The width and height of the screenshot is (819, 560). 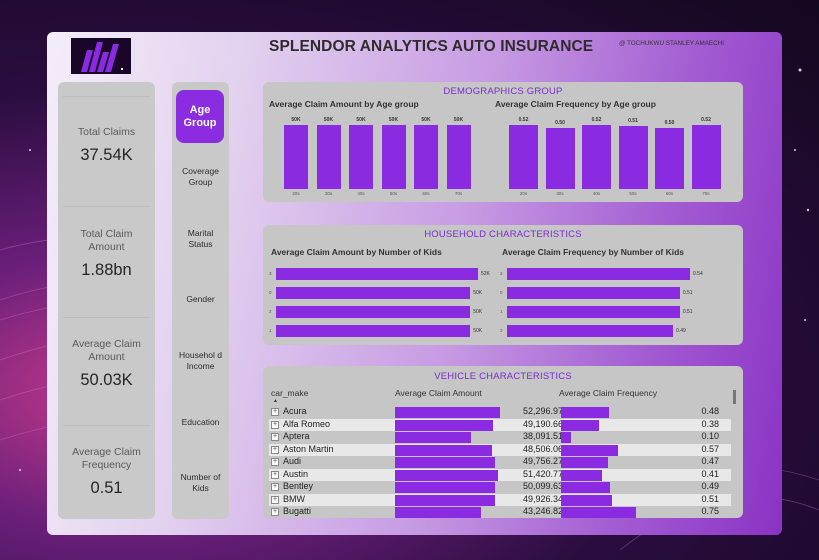 What do you see at coordinates (500, 424) in the screenshot?
I see `table-row: + Alfa Romeo 49,190.66 0.38` at bounding box center [500, 424].